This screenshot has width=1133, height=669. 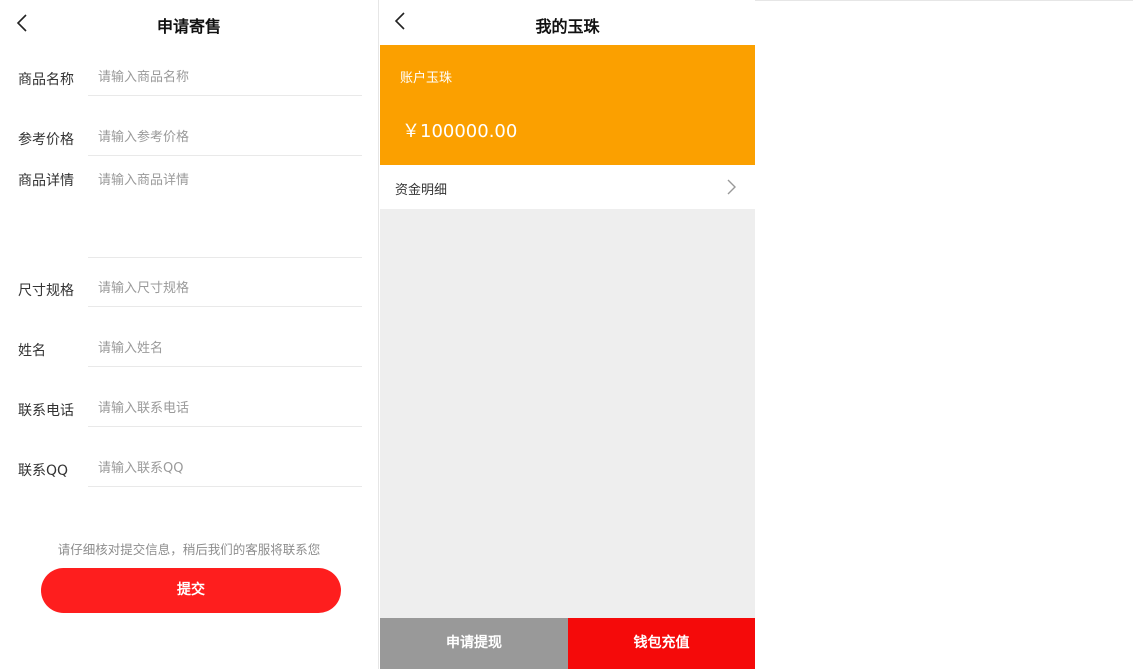 I want to click on balance-card: 账户玉珠 ￥100000.00, so click(x=567, y=105).